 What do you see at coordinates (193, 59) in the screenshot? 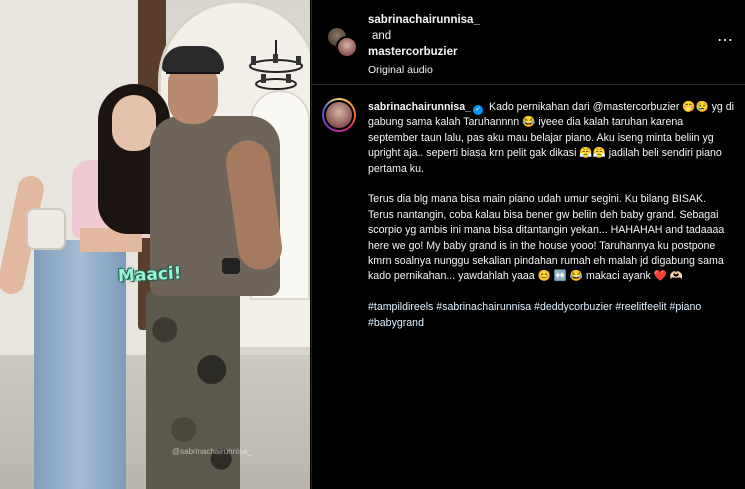
I see `man-cap` at bounding box center [193, 59].